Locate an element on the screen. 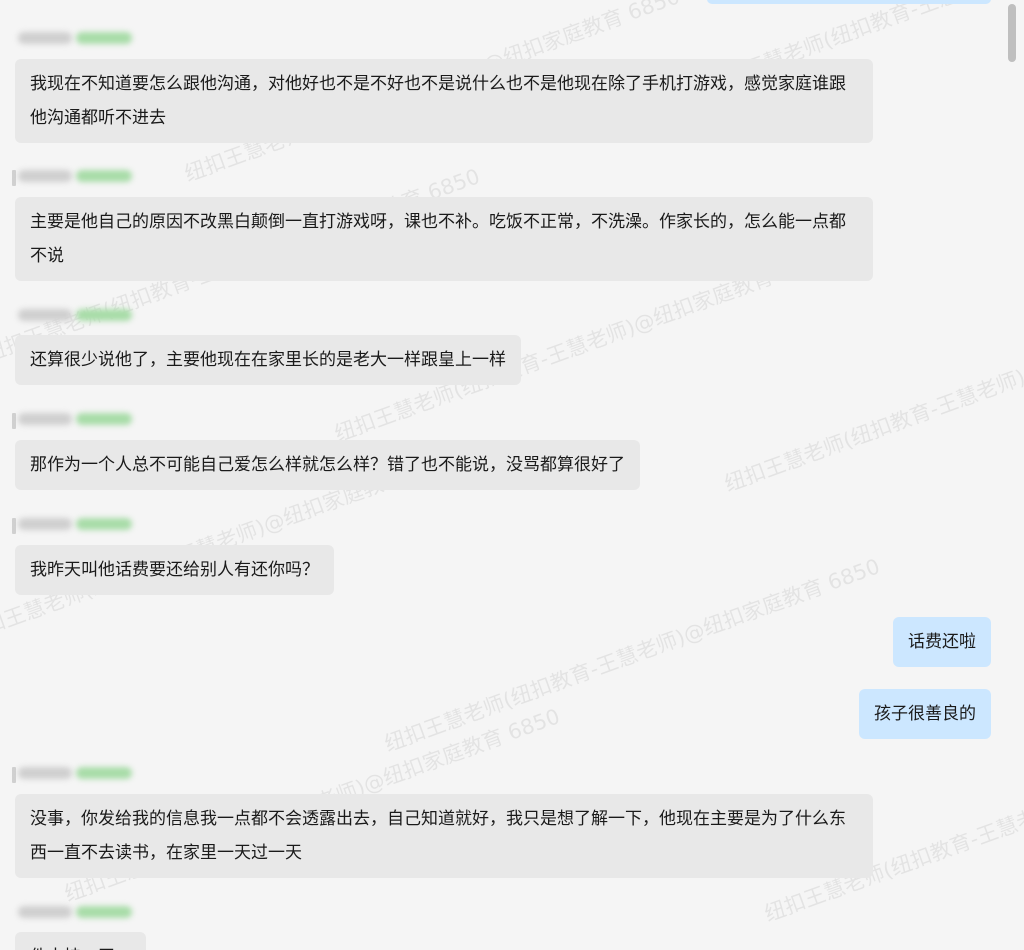 The width and height of the screenshot is (1024, 950). message-bubble-incoming: 还算很少说他了，主要他现在在家里长的是老大一样跟皇上一样 is located at coordinates (268, 360).